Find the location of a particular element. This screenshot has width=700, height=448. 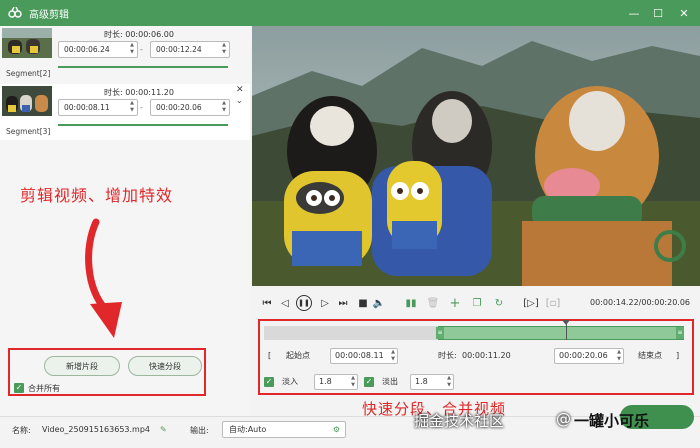

segment-end-field: 00:00:12.24 ▲ ▼ is located at coordinates (190, 49).